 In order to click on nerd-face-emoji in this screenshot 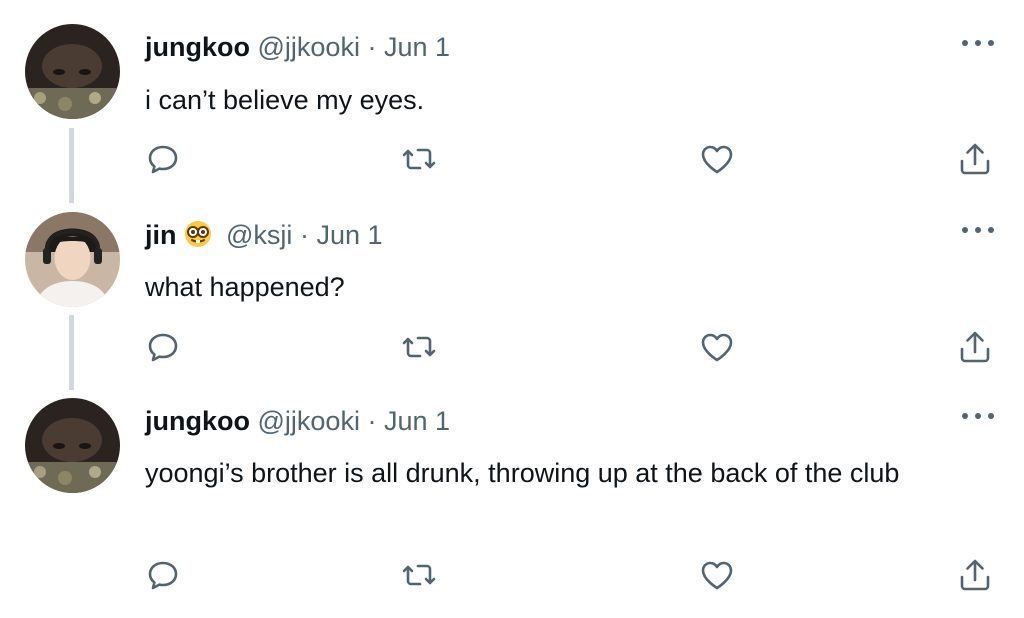, I will do `click(198, 237)`.